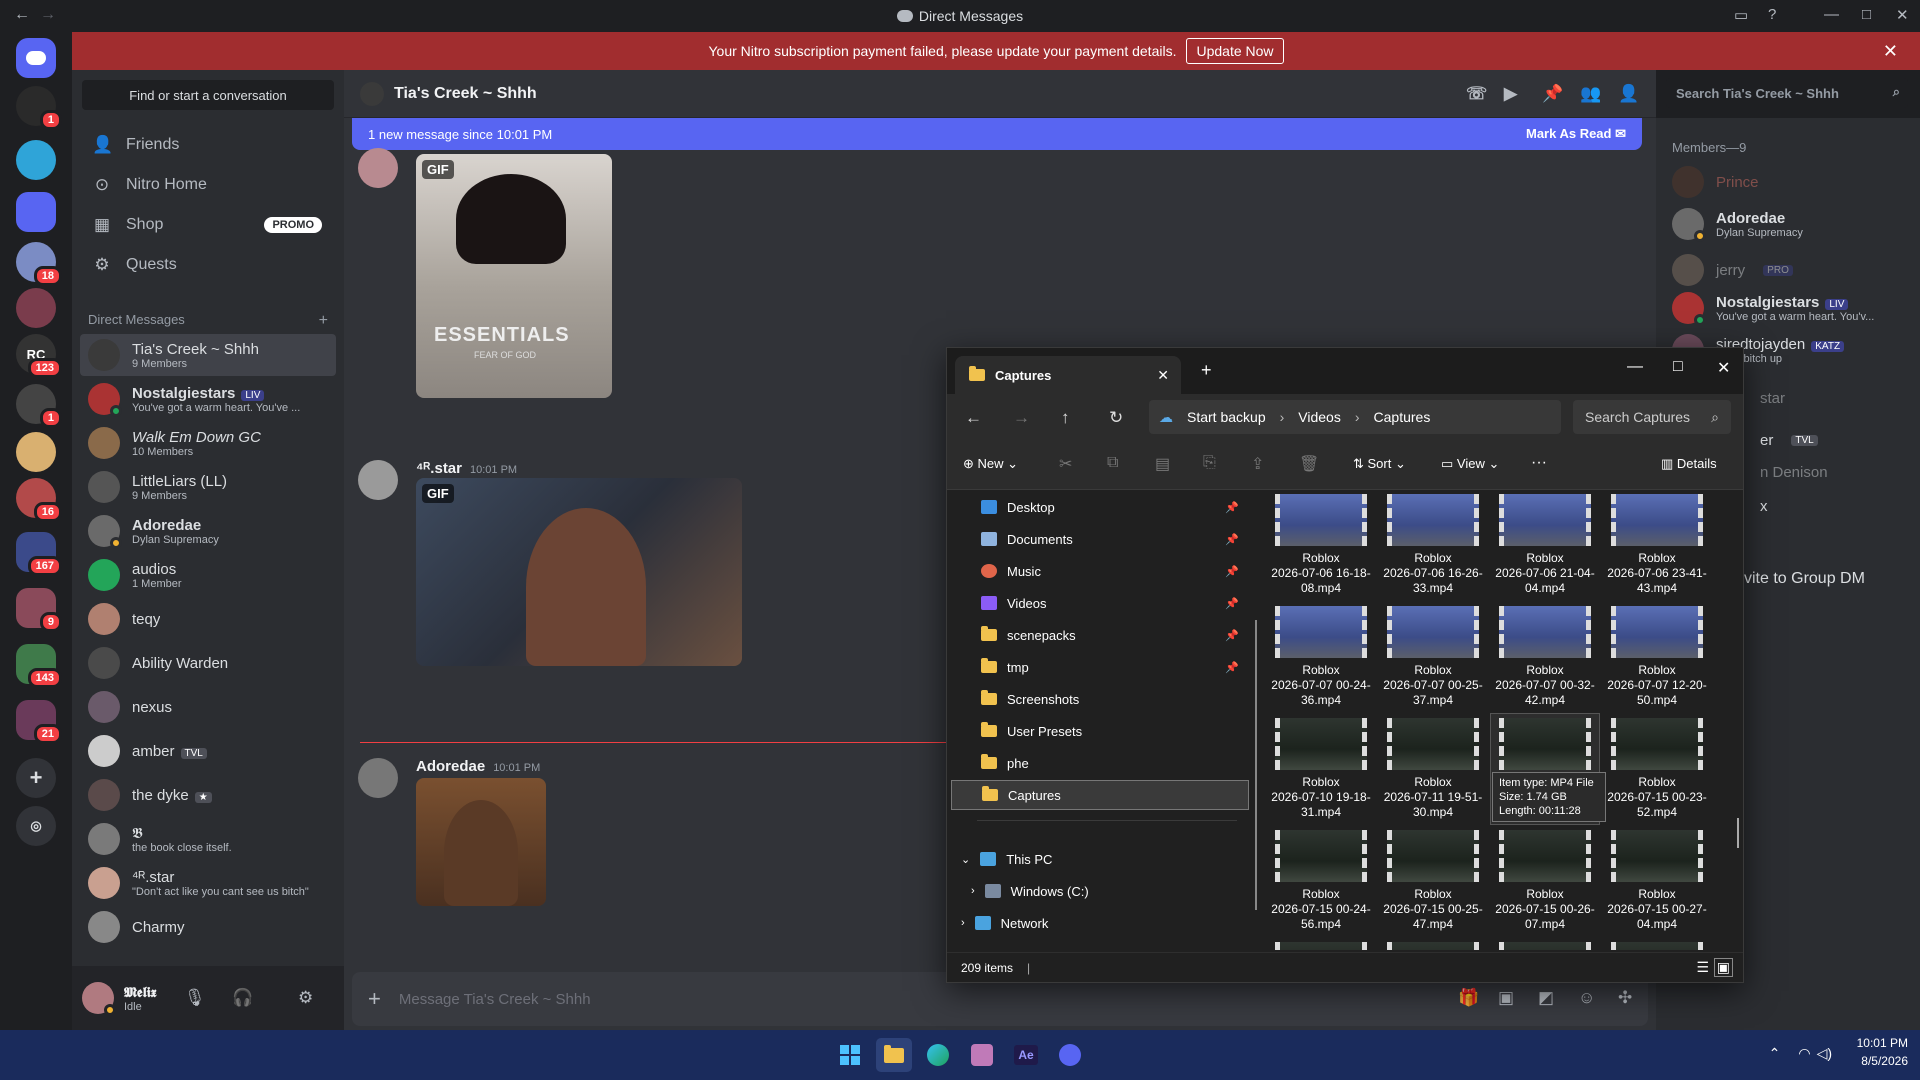  Describe the element at coordinates (1100, 635) in the screenshot. I see `nav-pane-item: scenepacks 📌` at that location.